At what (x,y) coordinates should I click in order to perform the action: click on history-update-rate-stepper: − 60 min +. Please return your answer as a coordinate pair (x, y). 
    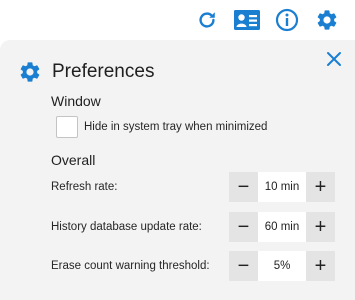
    Looking at the image, I should click on (282, 227).